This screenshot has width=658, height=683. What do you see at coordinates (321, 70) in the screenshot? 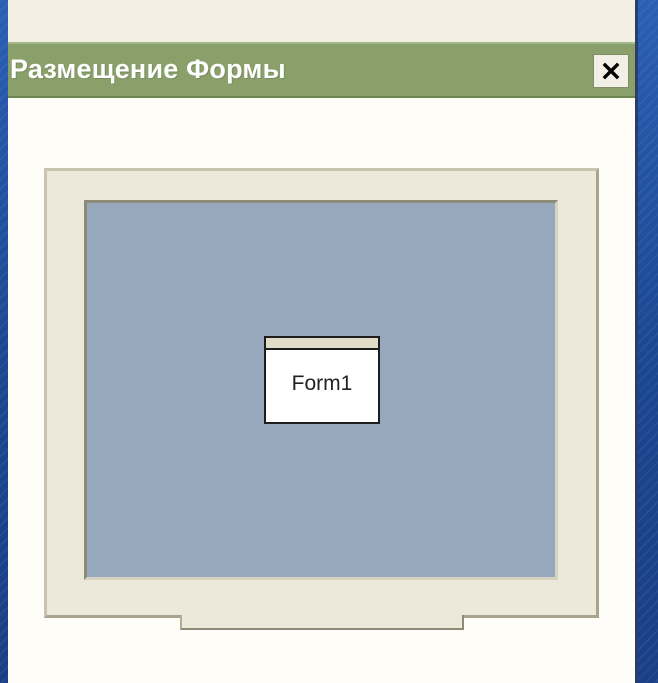
I see `window-titlebar: Размещение Формы` at bounding box center [321, 70].